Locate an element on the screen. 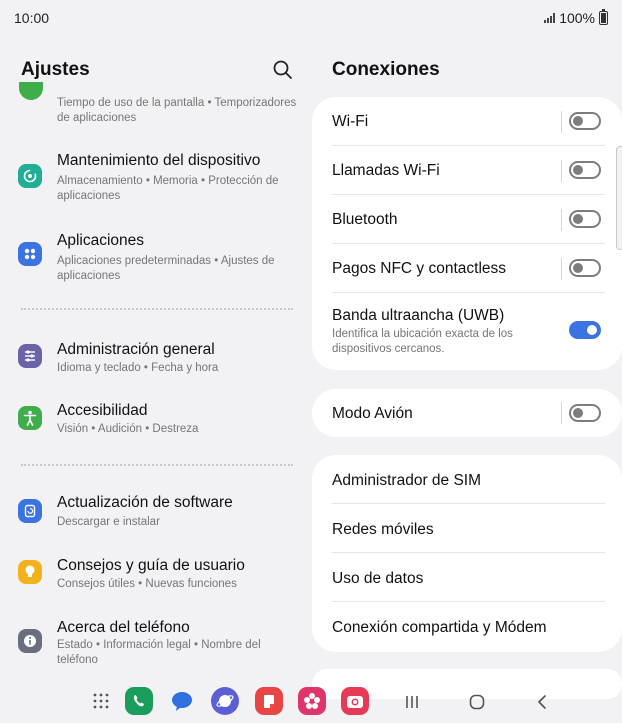  settings-item-title: Mantenimiento del dispositivo is located at coordinates (159, 160).